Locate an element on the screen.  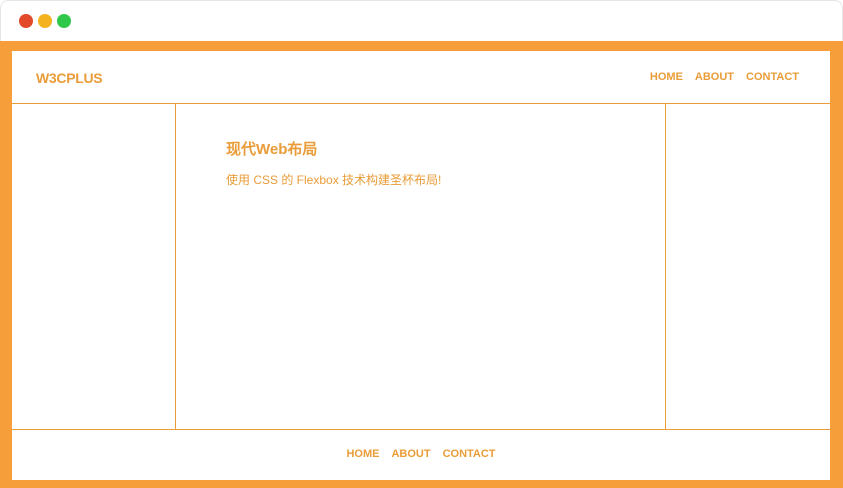
right-sidebar is located at coordinates (748, 267).